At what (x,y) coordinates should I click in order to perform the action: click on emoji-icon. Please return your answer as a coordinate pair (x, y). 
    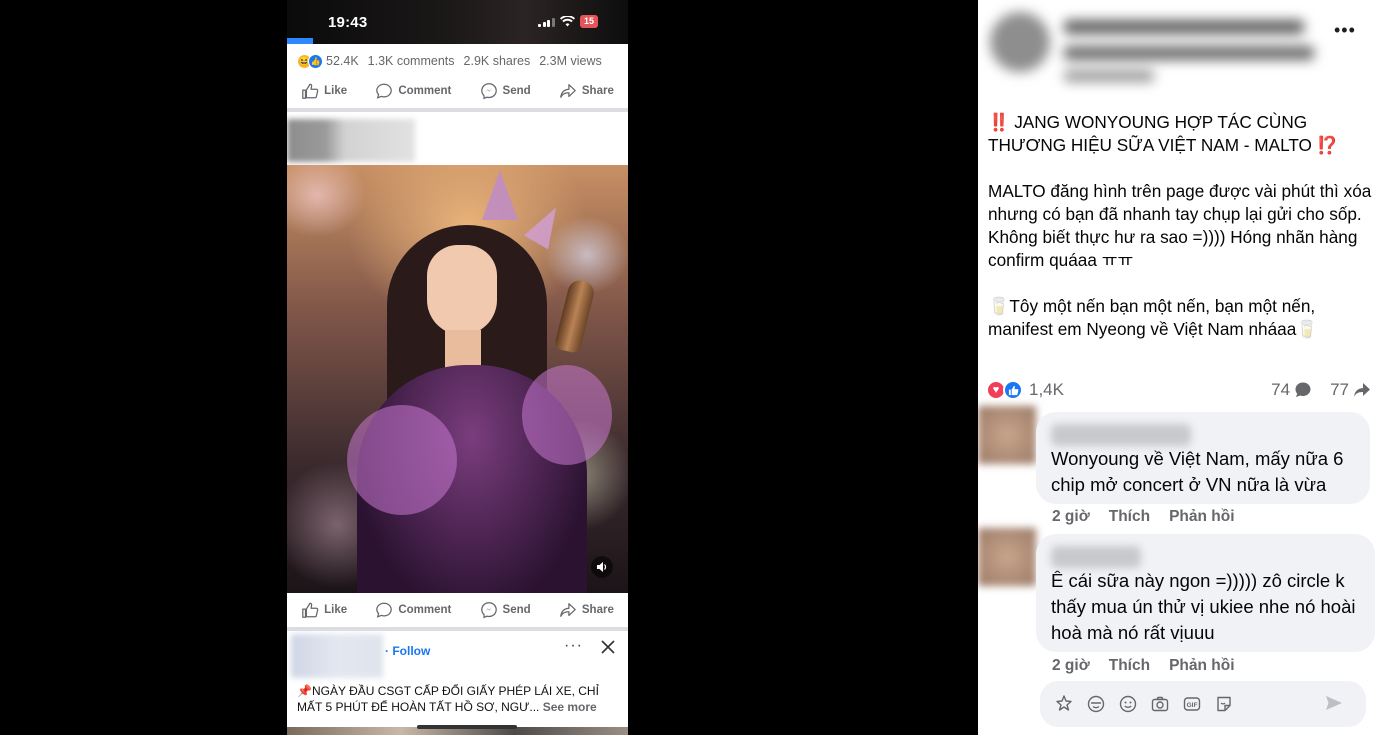
    Looking at the image, I should click on (1128, 704).